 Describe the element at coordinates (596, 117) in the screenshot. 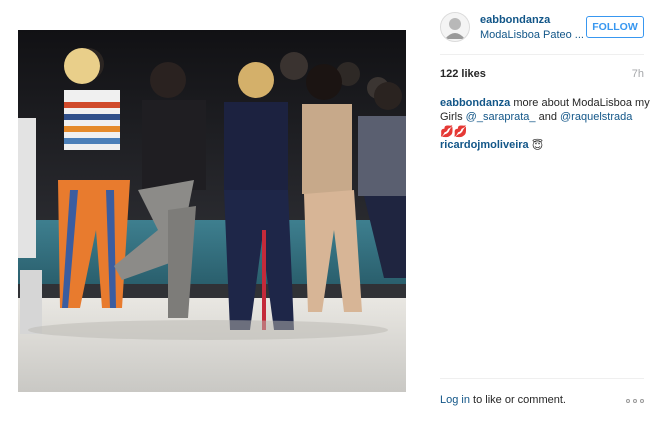

I see `caption-mention-2: @raquelstrada` at that location.